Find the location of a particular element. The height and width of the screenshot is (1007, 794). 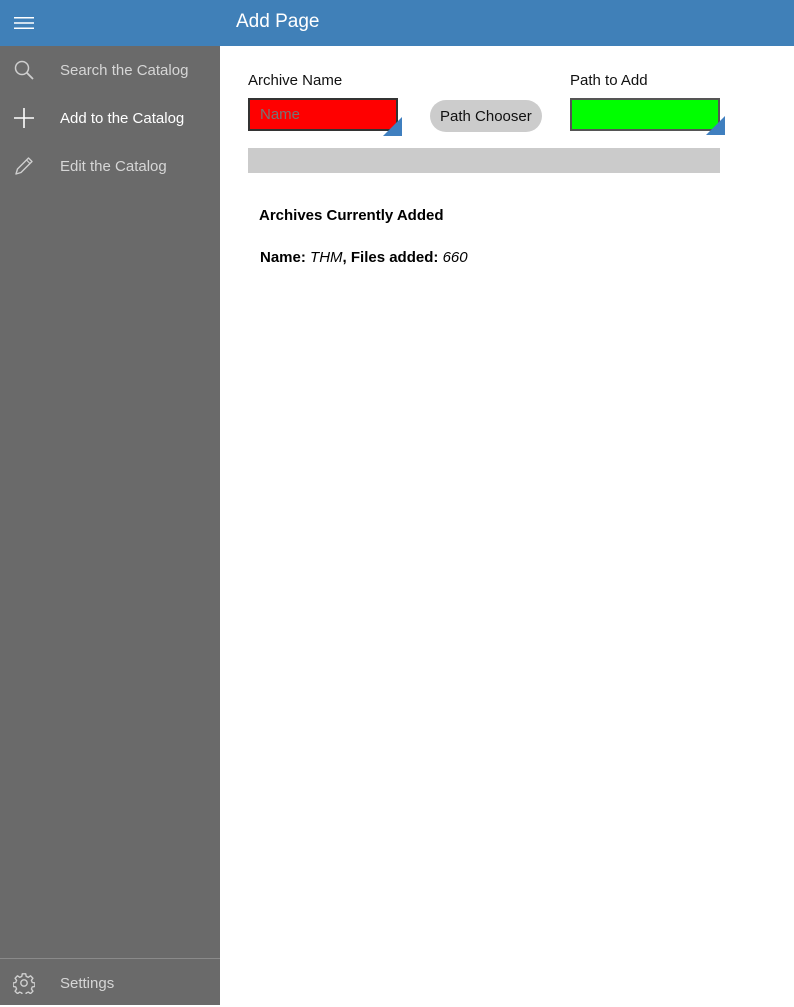

sidebar-item-add: Add to the Catalog is located at coordinates (110, 118).